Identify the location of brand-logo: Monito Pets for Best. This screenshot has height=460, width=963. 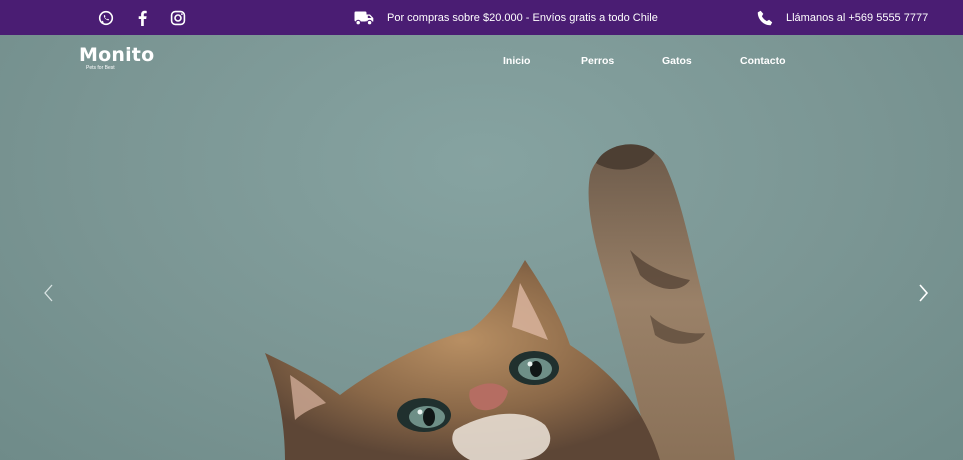
(116, 58).